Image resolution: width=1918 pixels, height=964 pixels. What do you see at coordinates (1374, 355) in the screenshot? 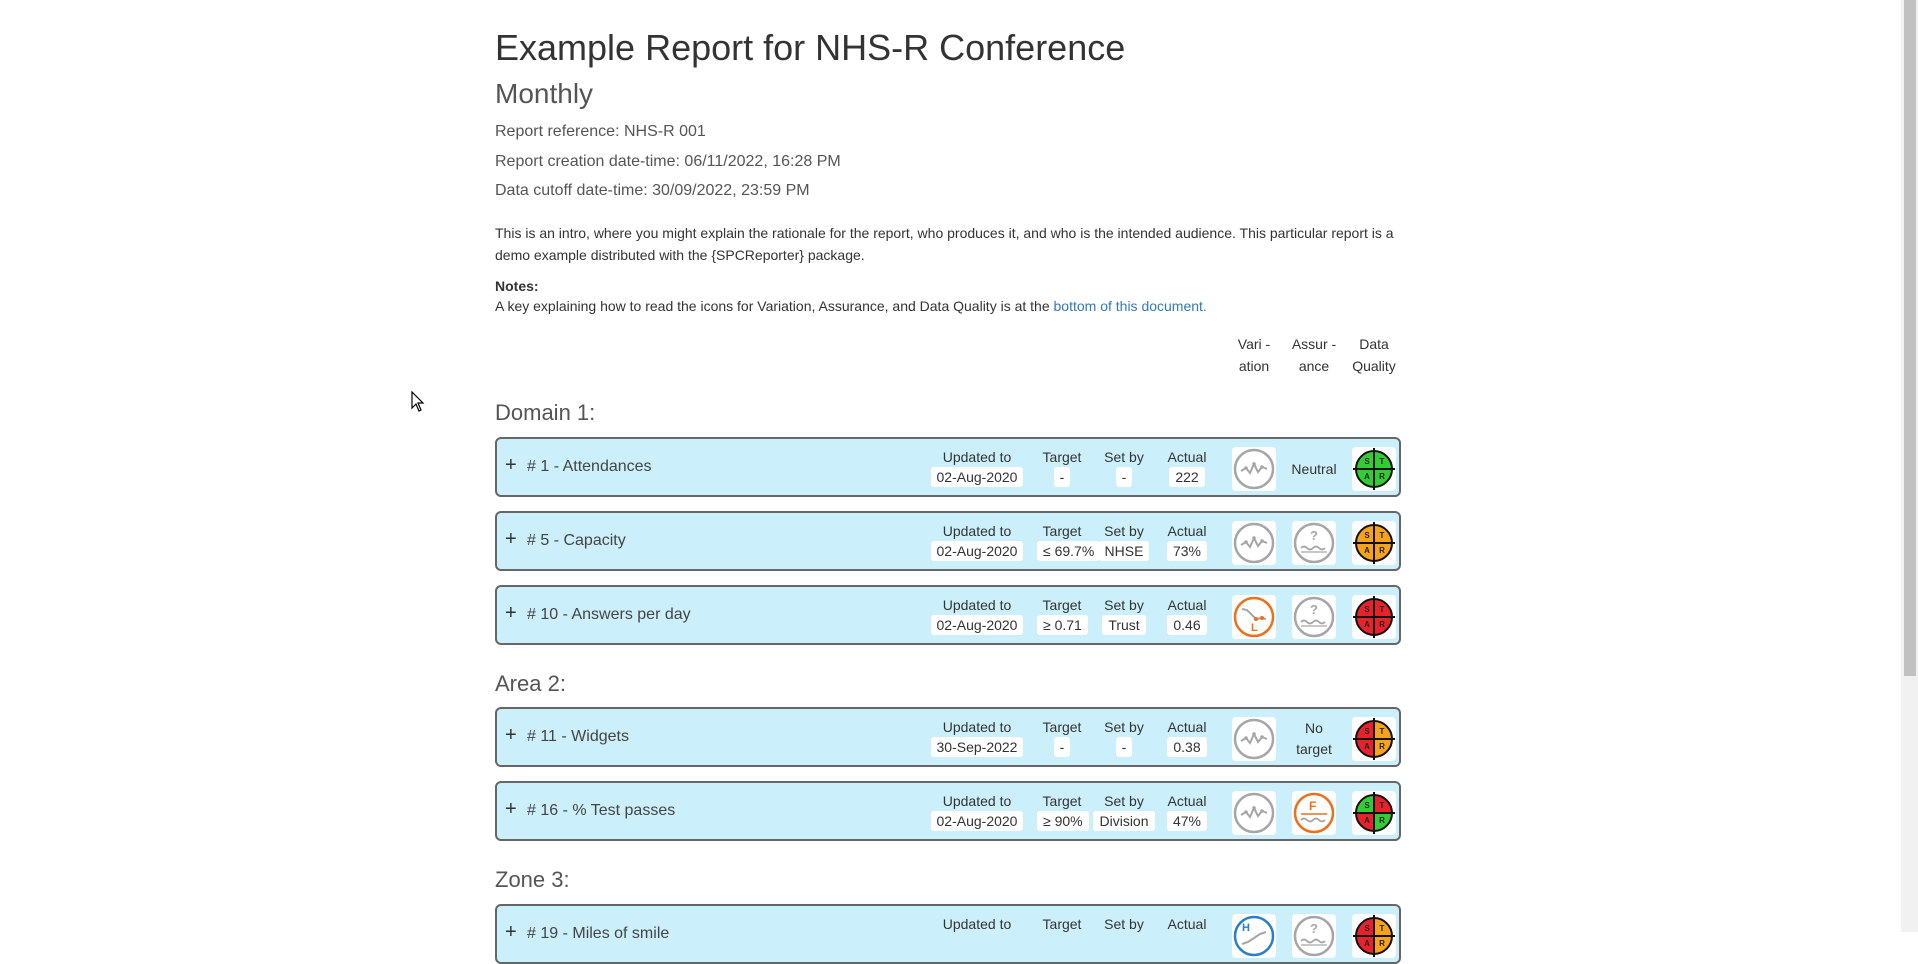
I see `column-header-data-quality: Data Quality` at bounding box center [1374, 355].